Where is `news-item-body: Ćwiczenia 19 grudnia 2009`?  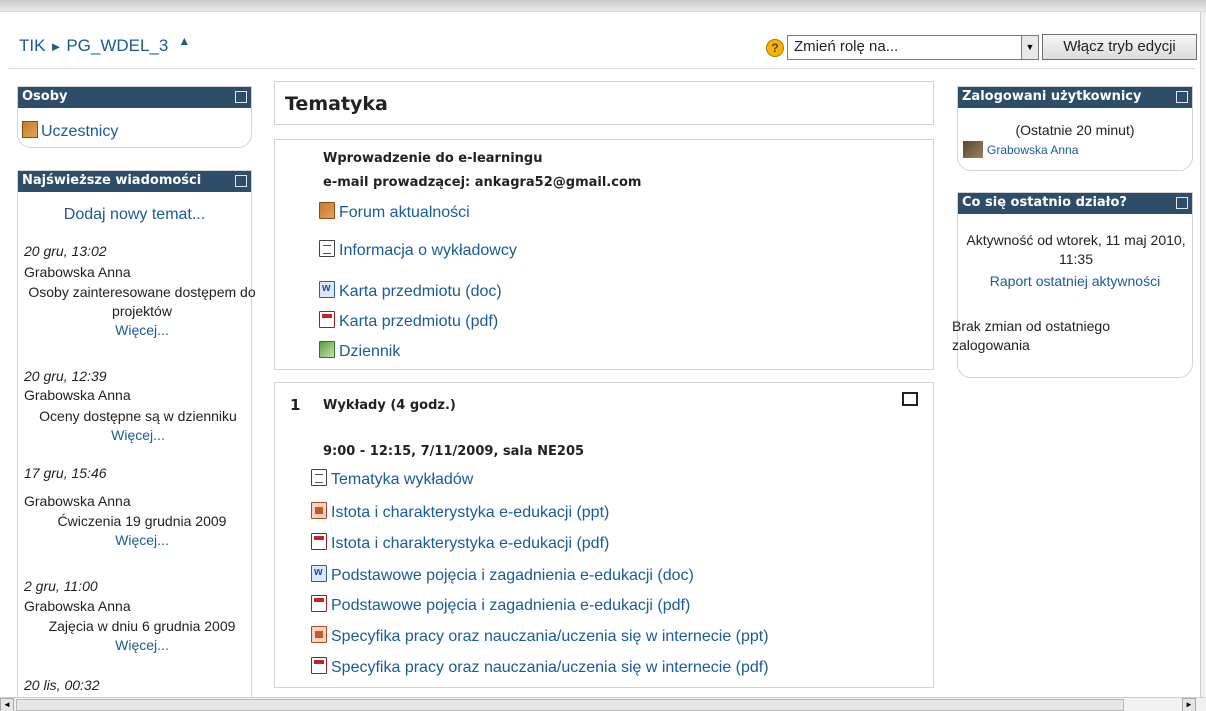
news-item-body: Ćwiczenia 19 grudnia 2009 is located at coordinates (142, 521).